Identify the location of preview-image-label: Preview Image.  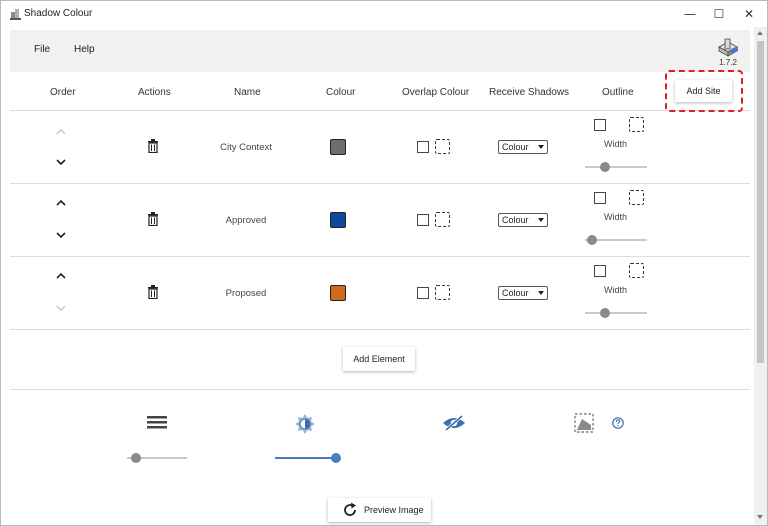
(394, 510).